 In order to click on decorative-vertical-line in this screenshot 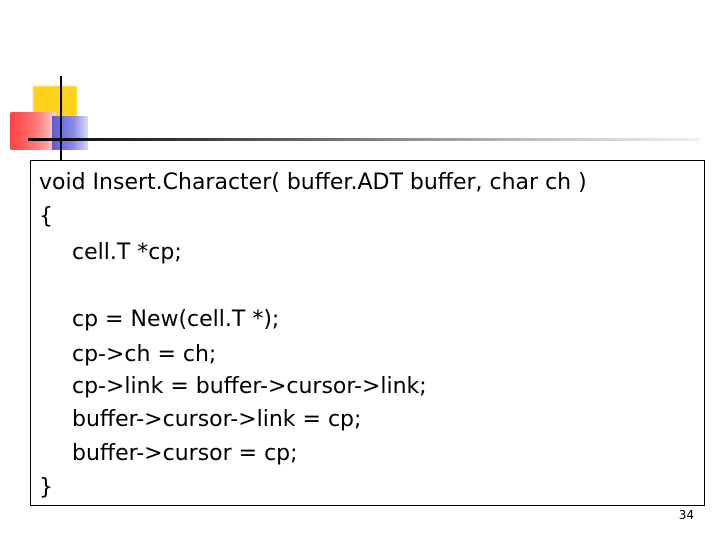, I will do `click(61, 118)`.